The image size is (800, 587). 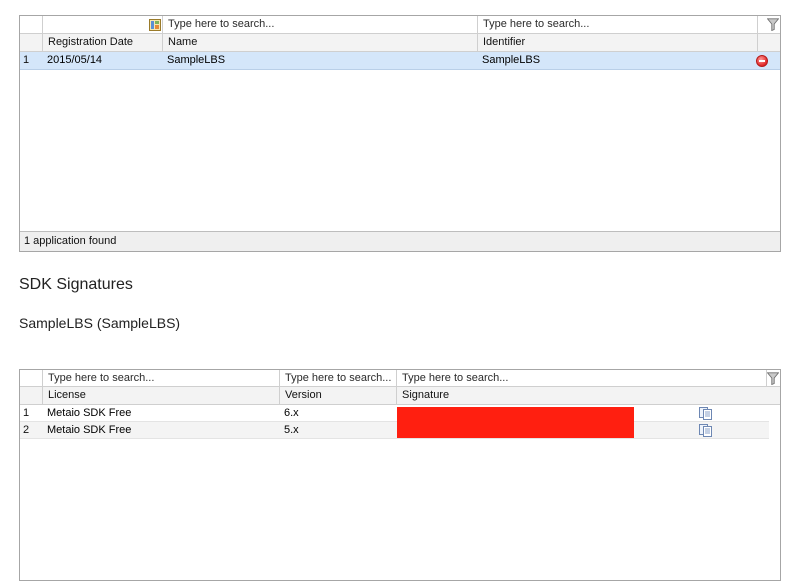 I want to click on identifier-header: Identifier, so click(x=617, y=42).